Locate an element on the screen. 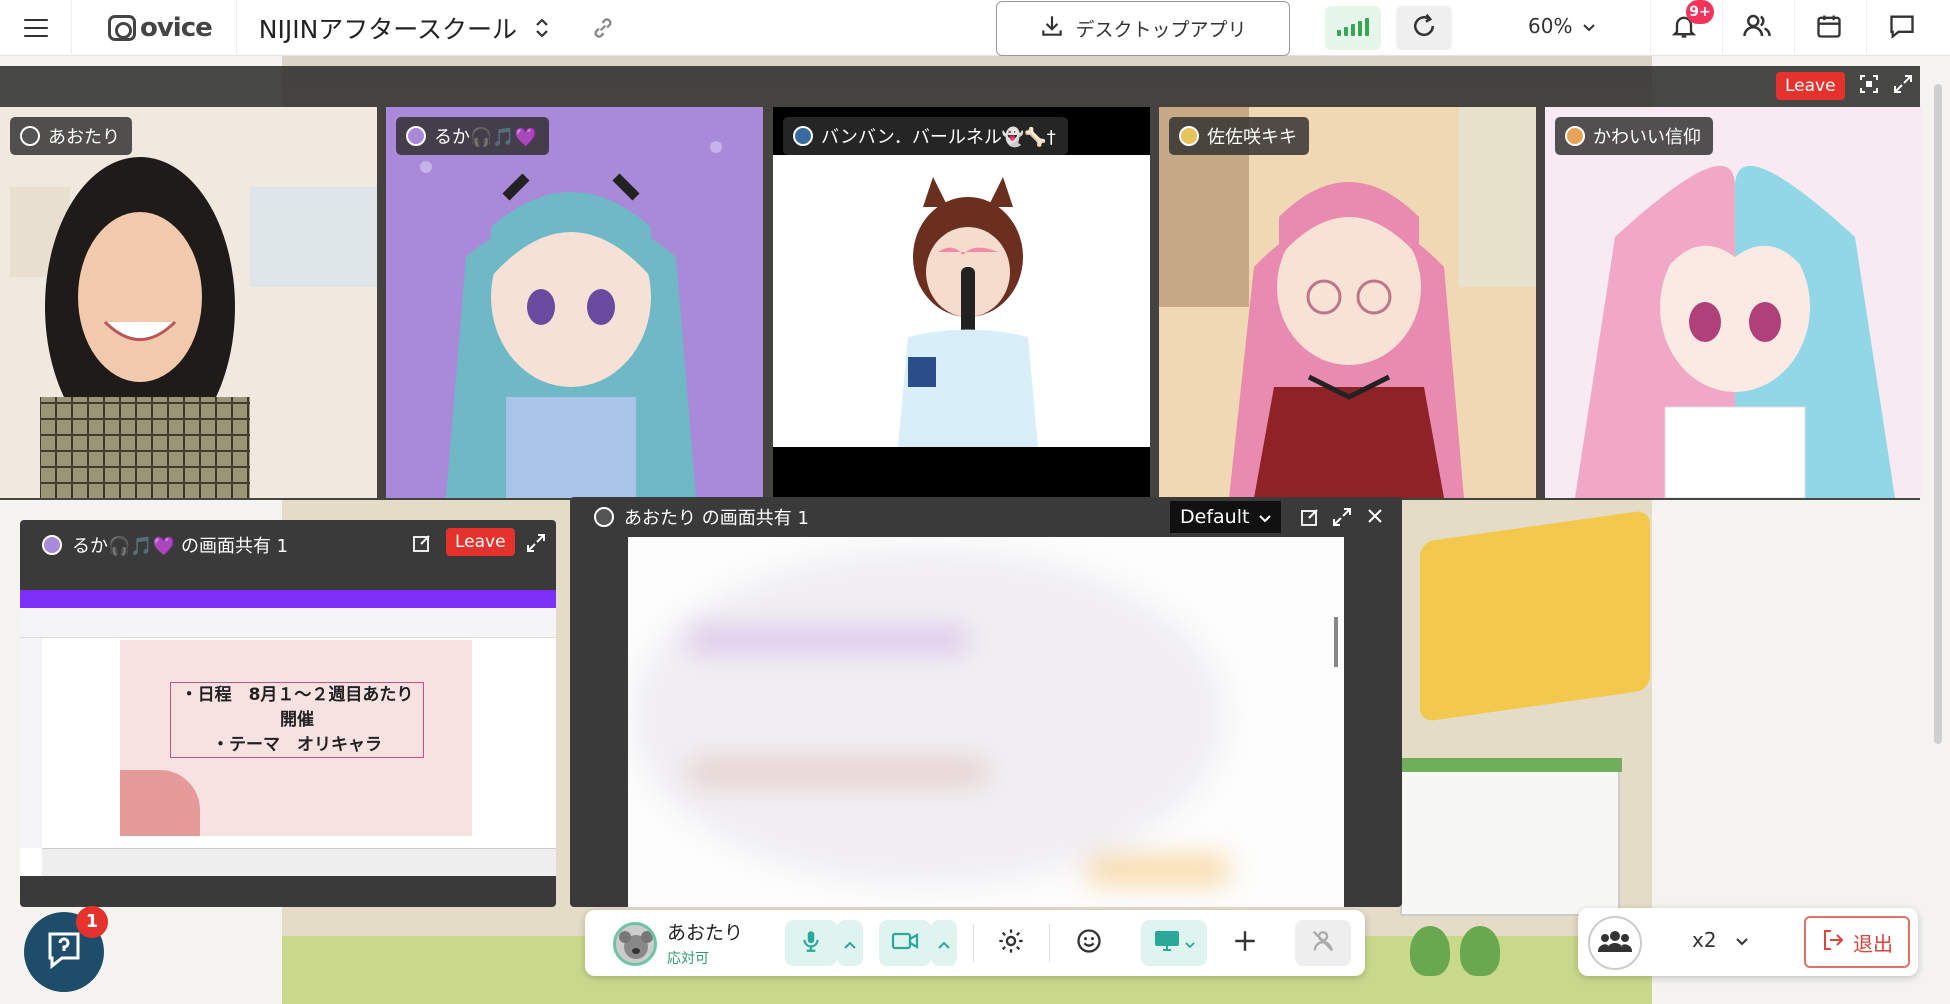 The width and height of the screenshot is (1950, 1004). webcam-video is located at coordinates (188, 302).